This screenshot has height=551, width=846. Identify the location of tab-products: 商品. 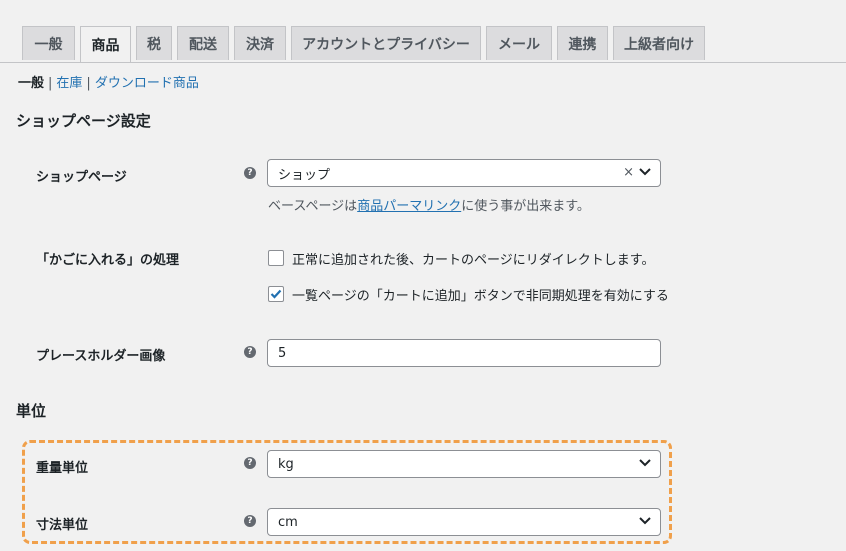
(105, 44).